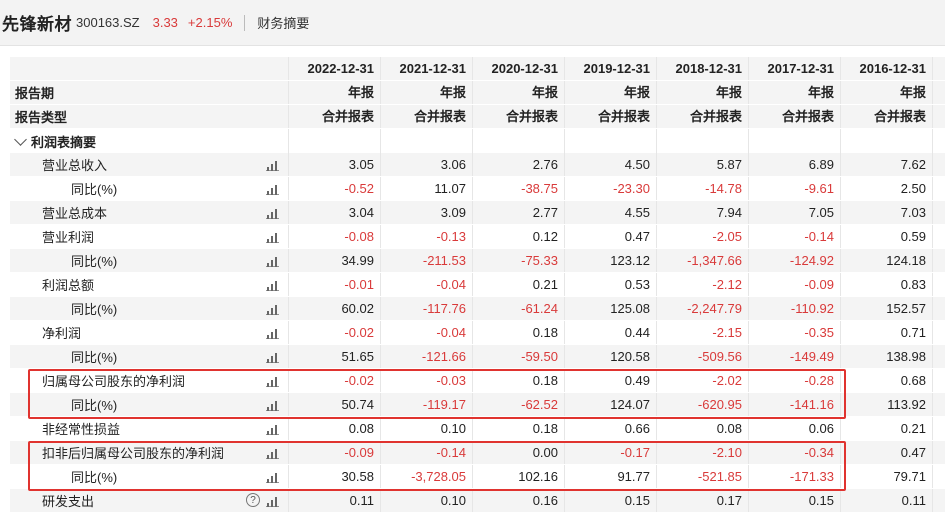 This screenshot has width=945, height=514. What do you see at coordinates (887, 236) in the screenshot?
I see `value-cell: 0.59` at bounding box center [887, 236].